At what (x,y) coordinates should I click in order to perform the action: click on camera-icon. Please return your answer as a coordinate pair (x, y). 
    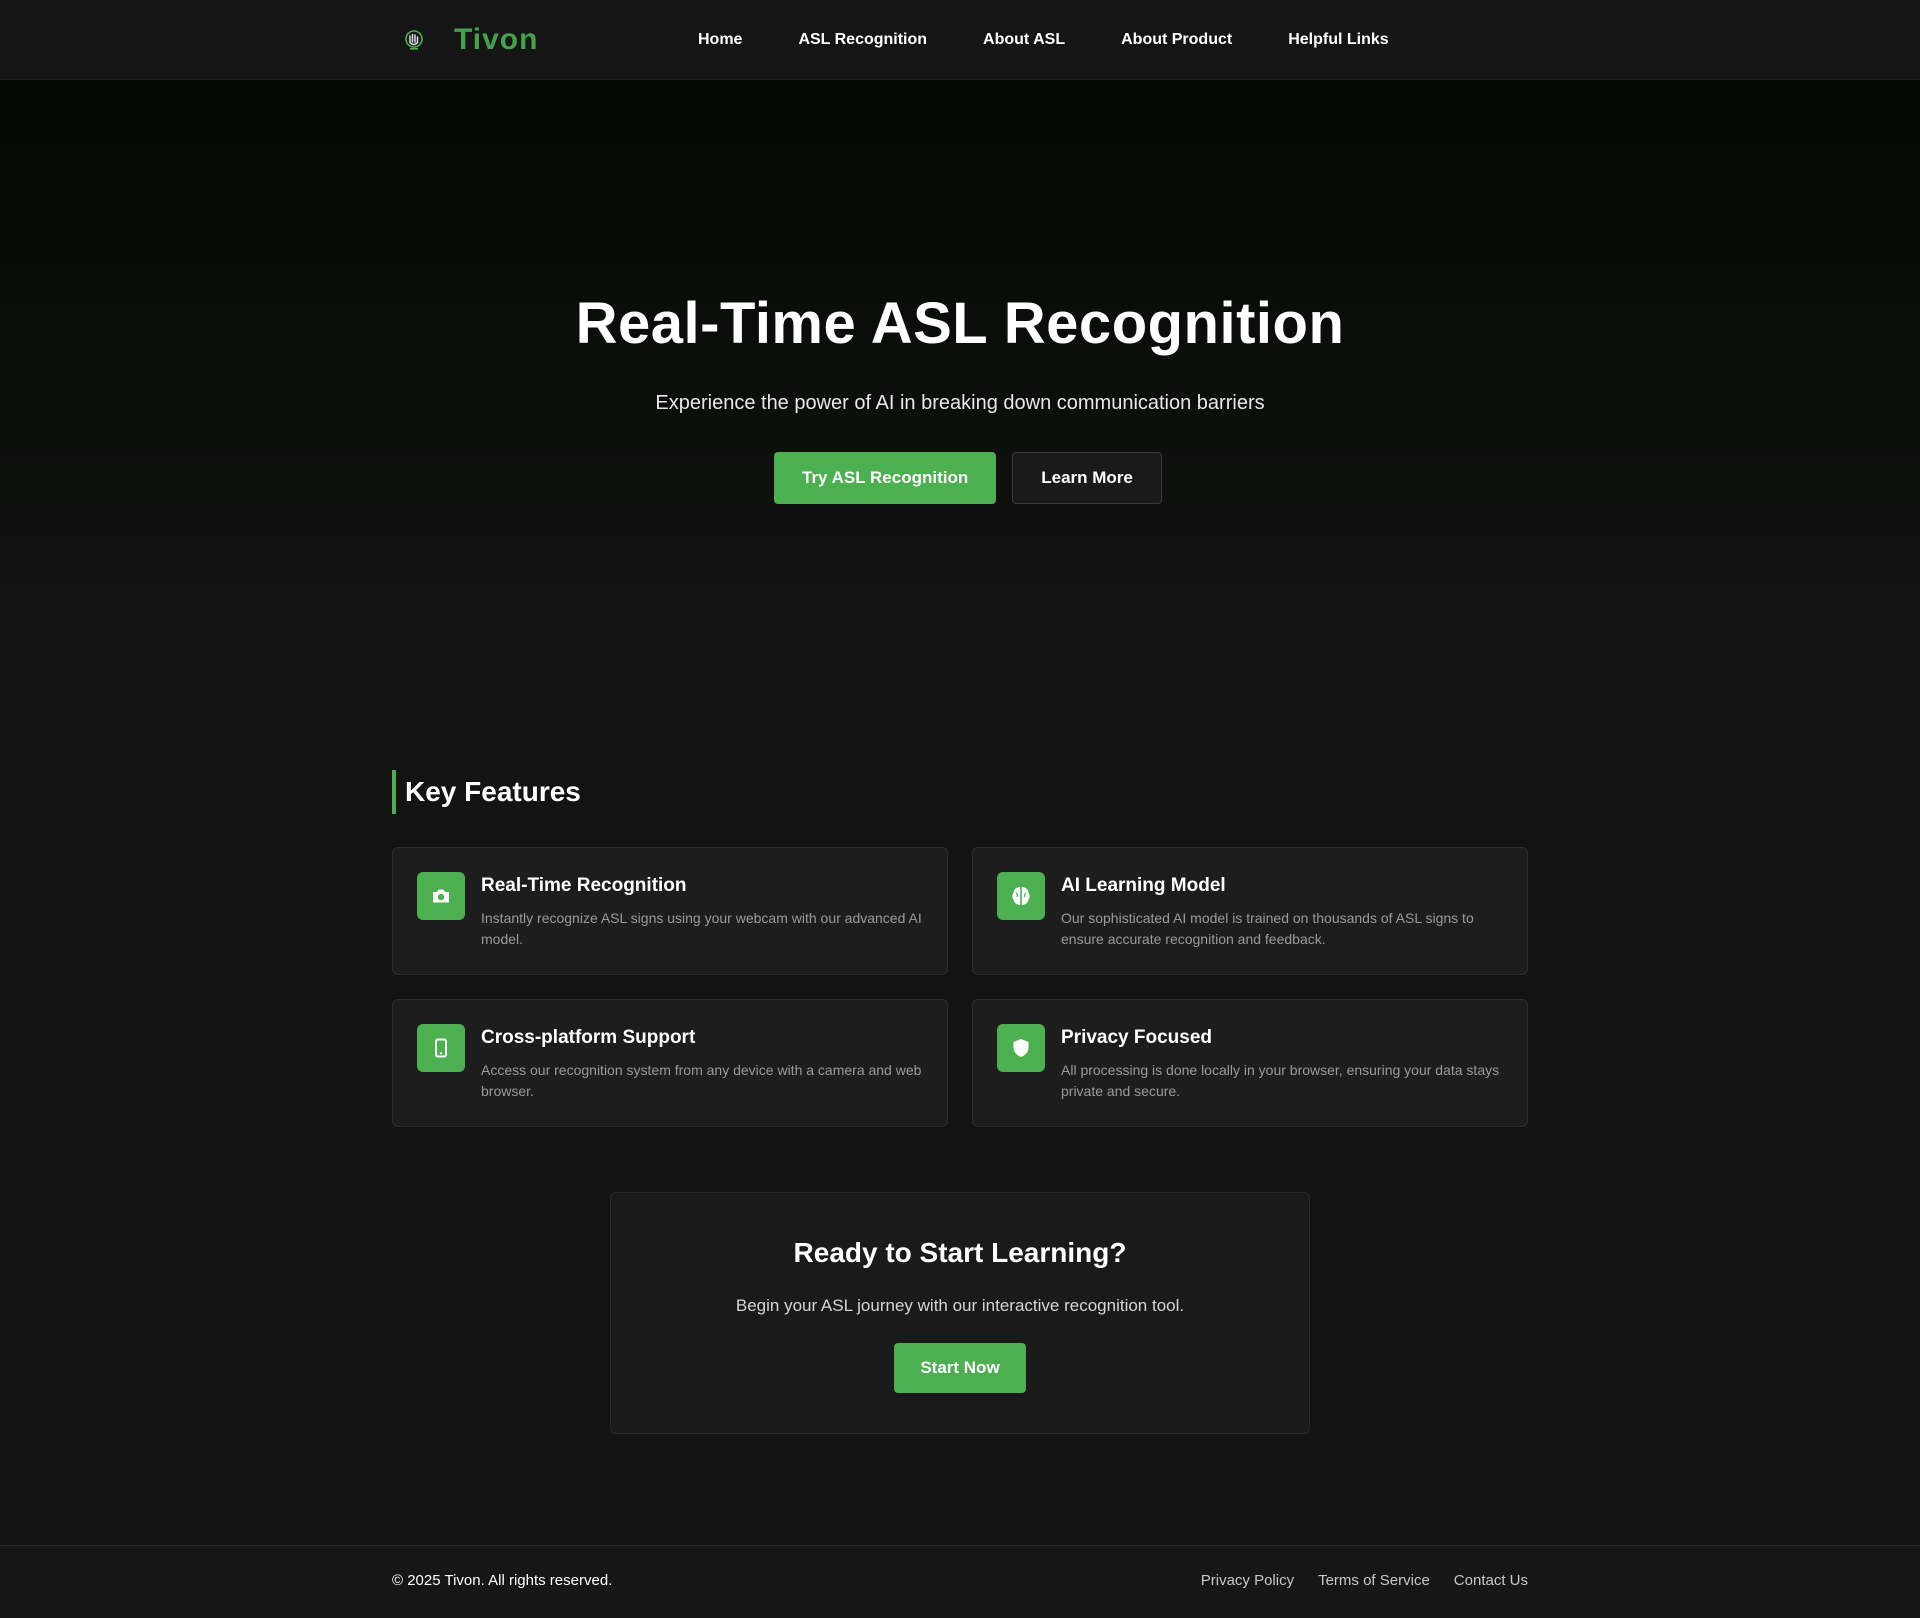
    Looking at the image, I should click on (441, 896).